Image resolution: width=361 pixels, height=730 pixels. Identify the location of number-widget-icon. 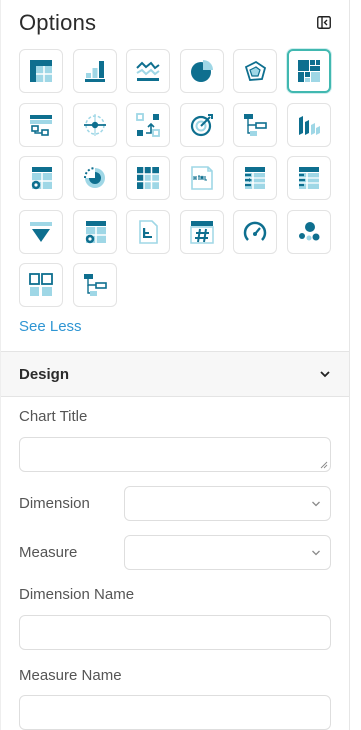
(201, 232).